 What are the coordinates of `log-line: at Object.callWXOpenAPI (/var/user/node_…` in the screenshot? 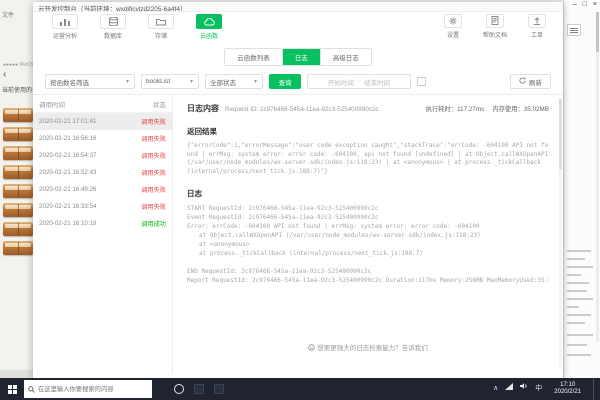 It's located at (340, 235).